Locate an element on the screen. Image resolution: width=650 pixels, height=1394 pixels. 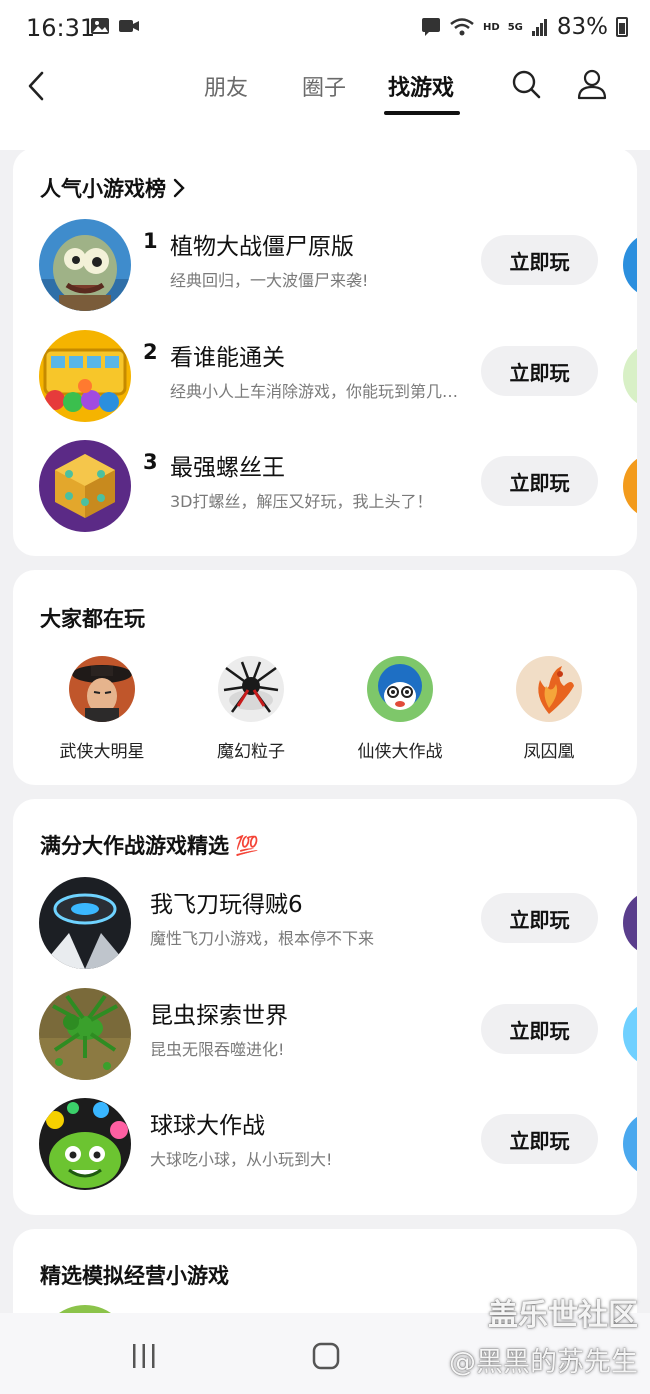
recent-apps-icon is located at coordinates (144, 1356).